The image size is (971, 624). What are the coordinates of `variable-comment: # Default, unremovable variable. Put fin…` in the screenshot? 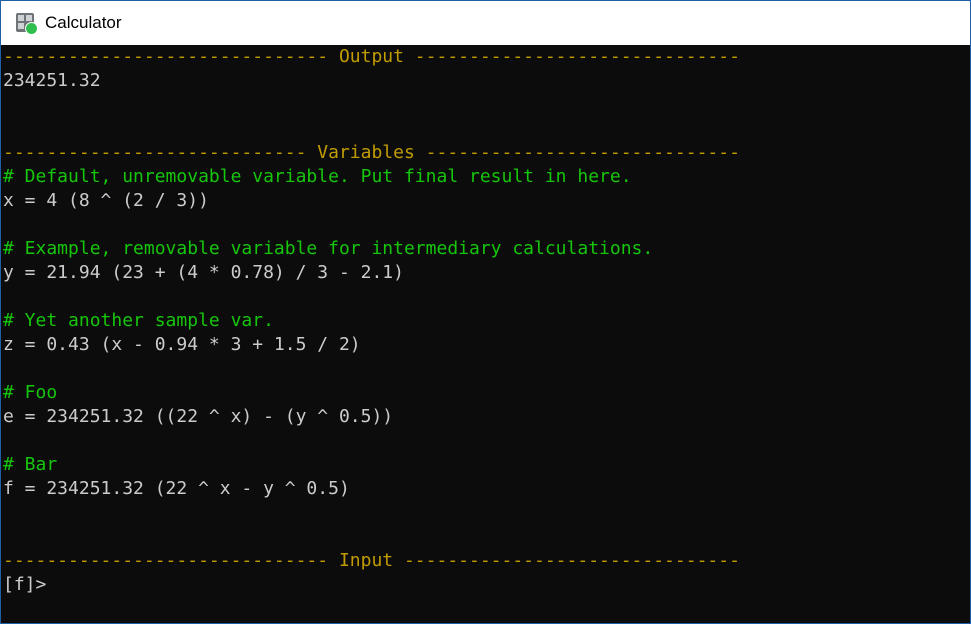 It's located at (317, 176).